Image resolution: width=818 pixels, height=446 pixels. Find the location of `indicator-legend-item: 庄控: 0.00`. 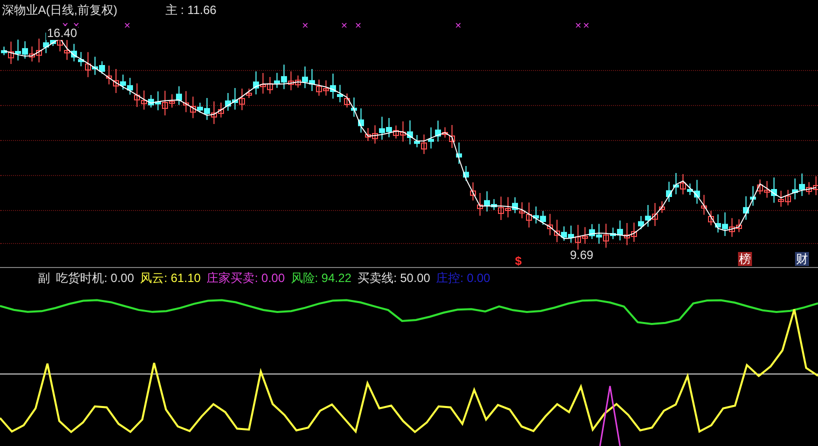

indicator-legend-item: 庄控: 0.00 is located at coordinates (463, 278).